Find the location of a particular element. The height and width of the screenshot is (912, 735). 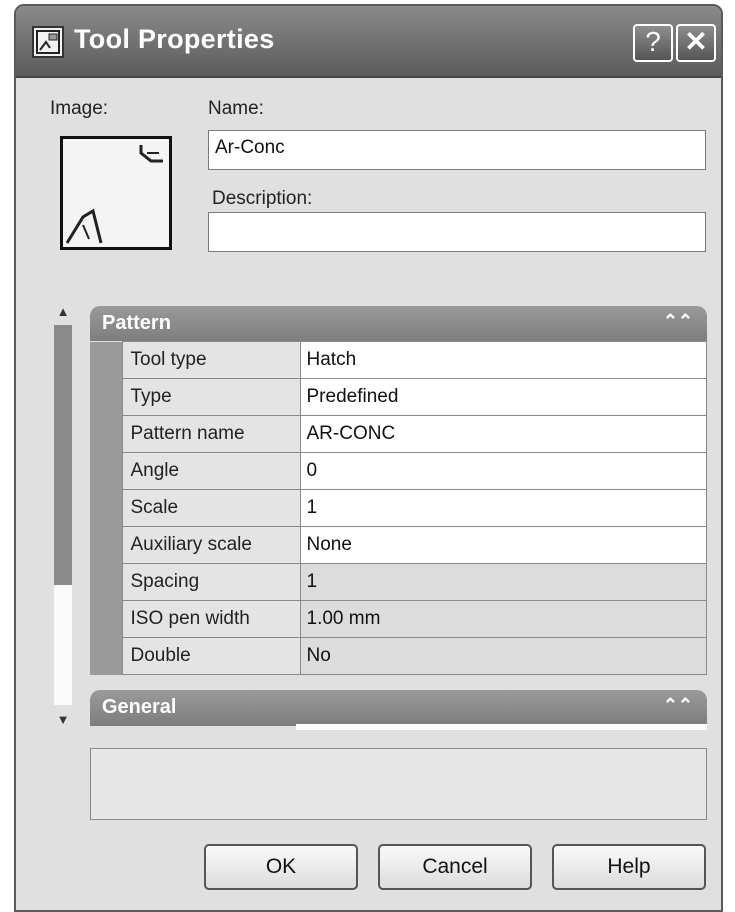

ok-button: OK is located at coordinates (281, 867).